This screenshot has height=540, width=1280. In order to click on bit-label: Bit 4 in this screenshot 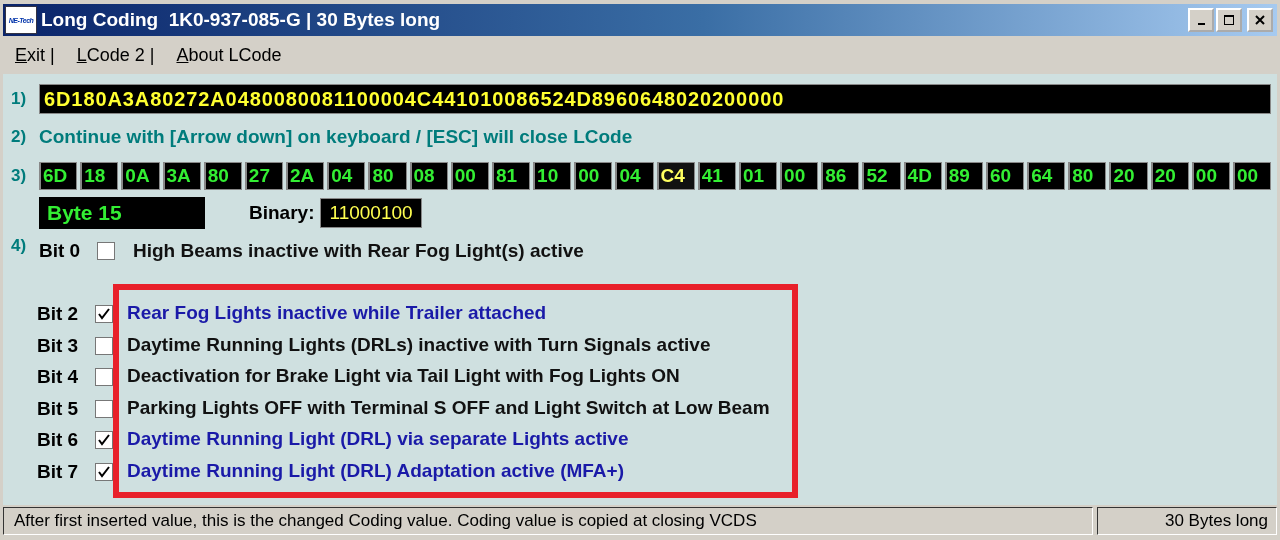, I will do `click(58, 377)`.